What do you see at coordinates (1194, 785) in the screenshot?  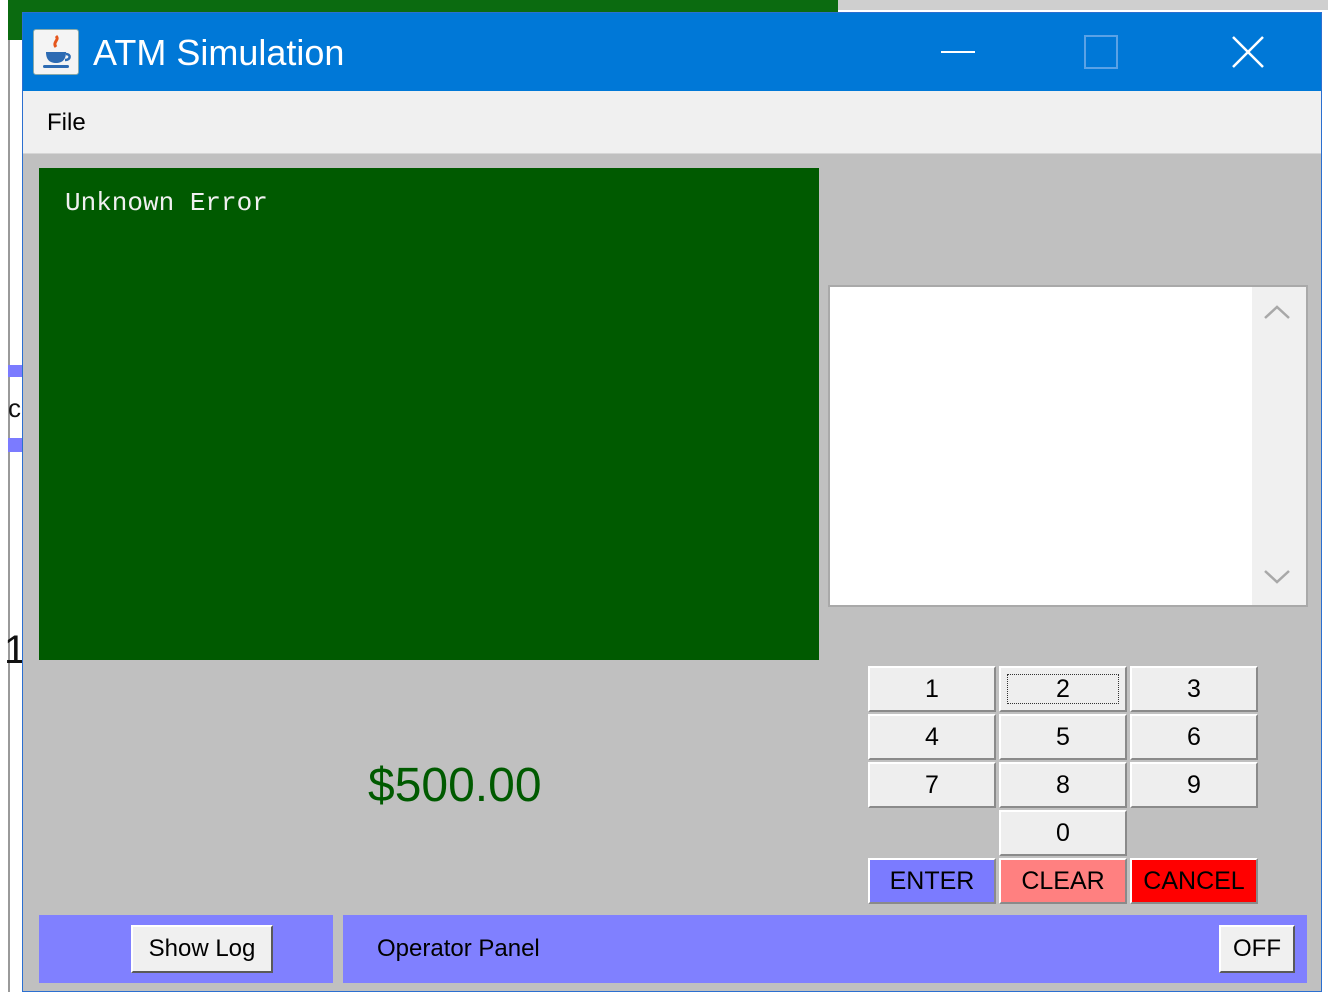 I see `key-9: 9` at bounding box center [1194, 785].